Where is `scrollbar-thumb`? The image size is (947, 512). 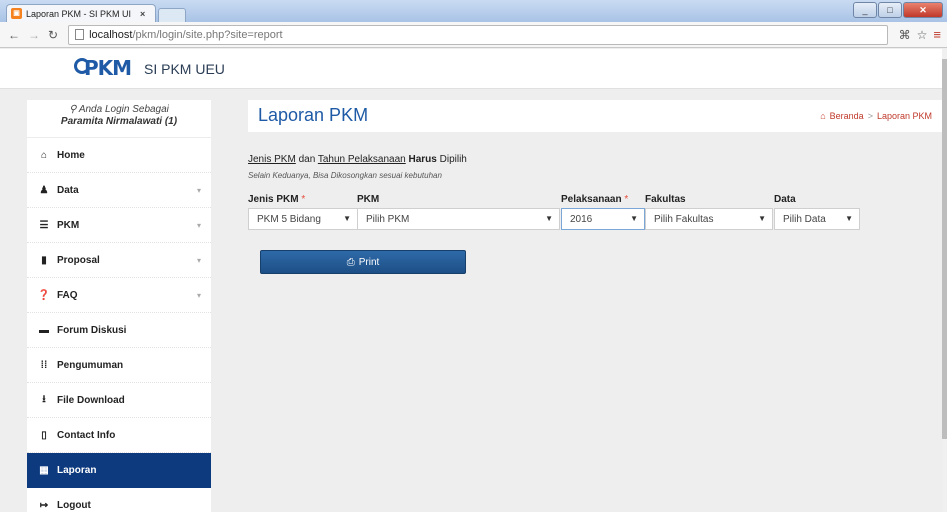
scrollbar-thumb is located at coordinates (944, 249).